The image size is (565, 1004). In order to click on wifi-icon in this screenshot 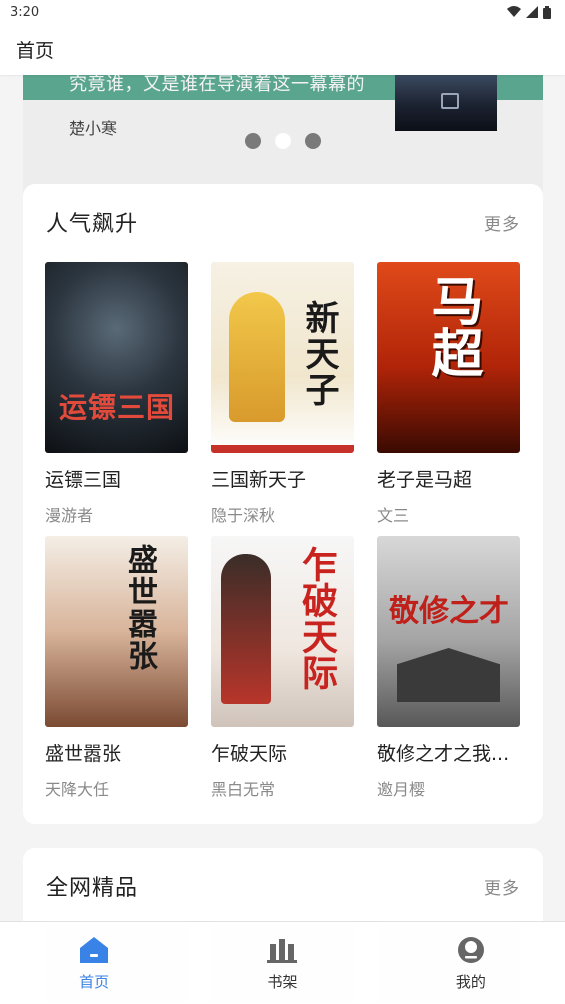, I will do `click(514, 11)`.